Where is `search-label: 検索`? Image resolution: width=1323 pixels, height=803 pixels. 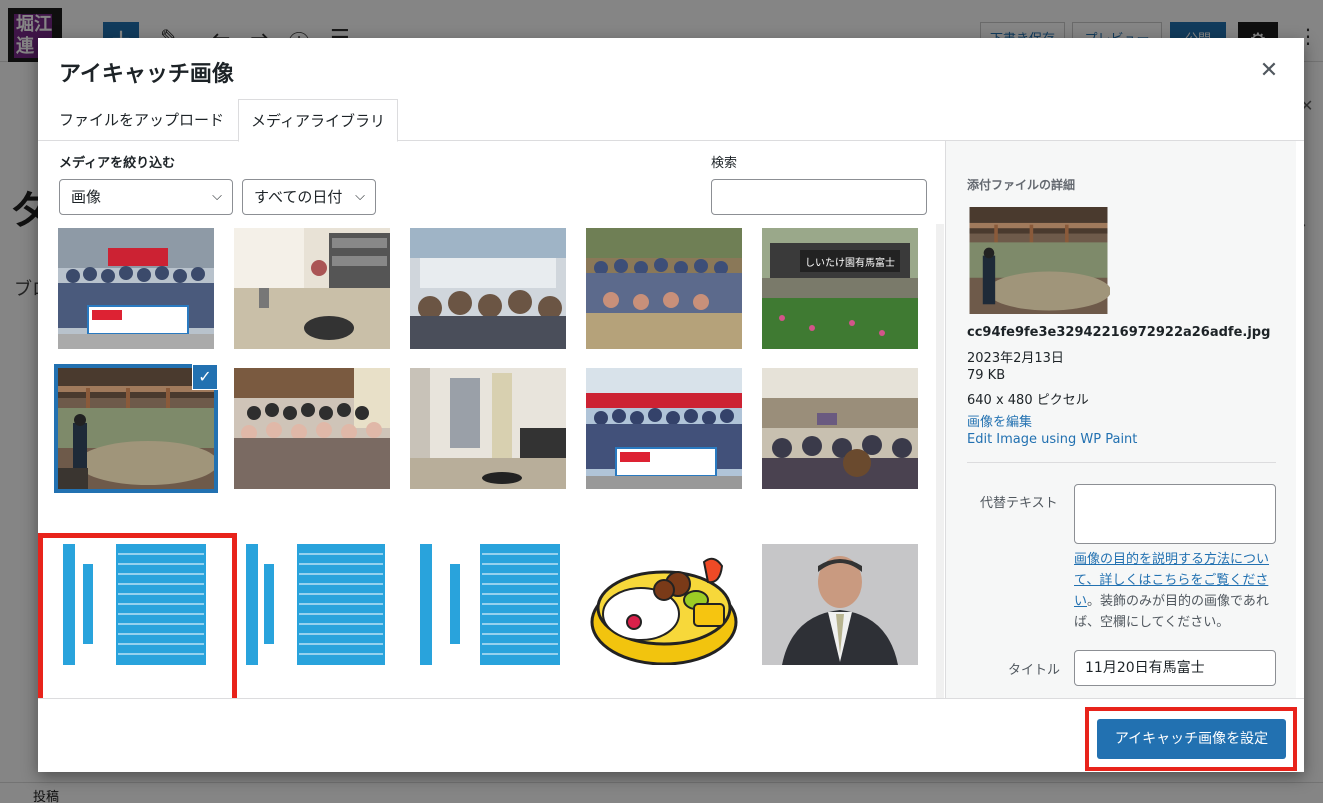
search-label: 検索 is located at coordinates (724, 163).